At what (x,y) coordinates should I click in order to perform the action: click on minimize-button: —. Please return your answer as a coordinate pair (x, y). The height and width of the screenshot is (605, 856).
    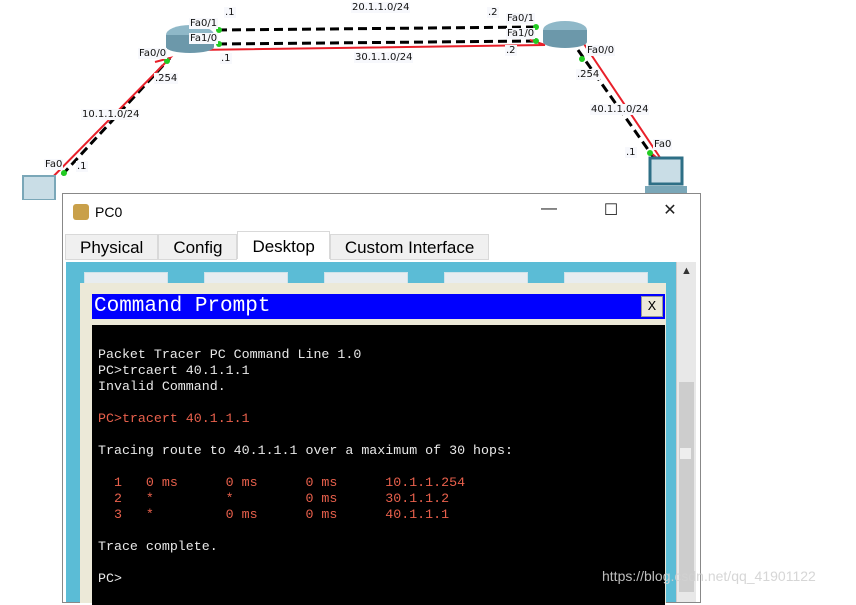
    Looking at the image, I should click on (549, 212).